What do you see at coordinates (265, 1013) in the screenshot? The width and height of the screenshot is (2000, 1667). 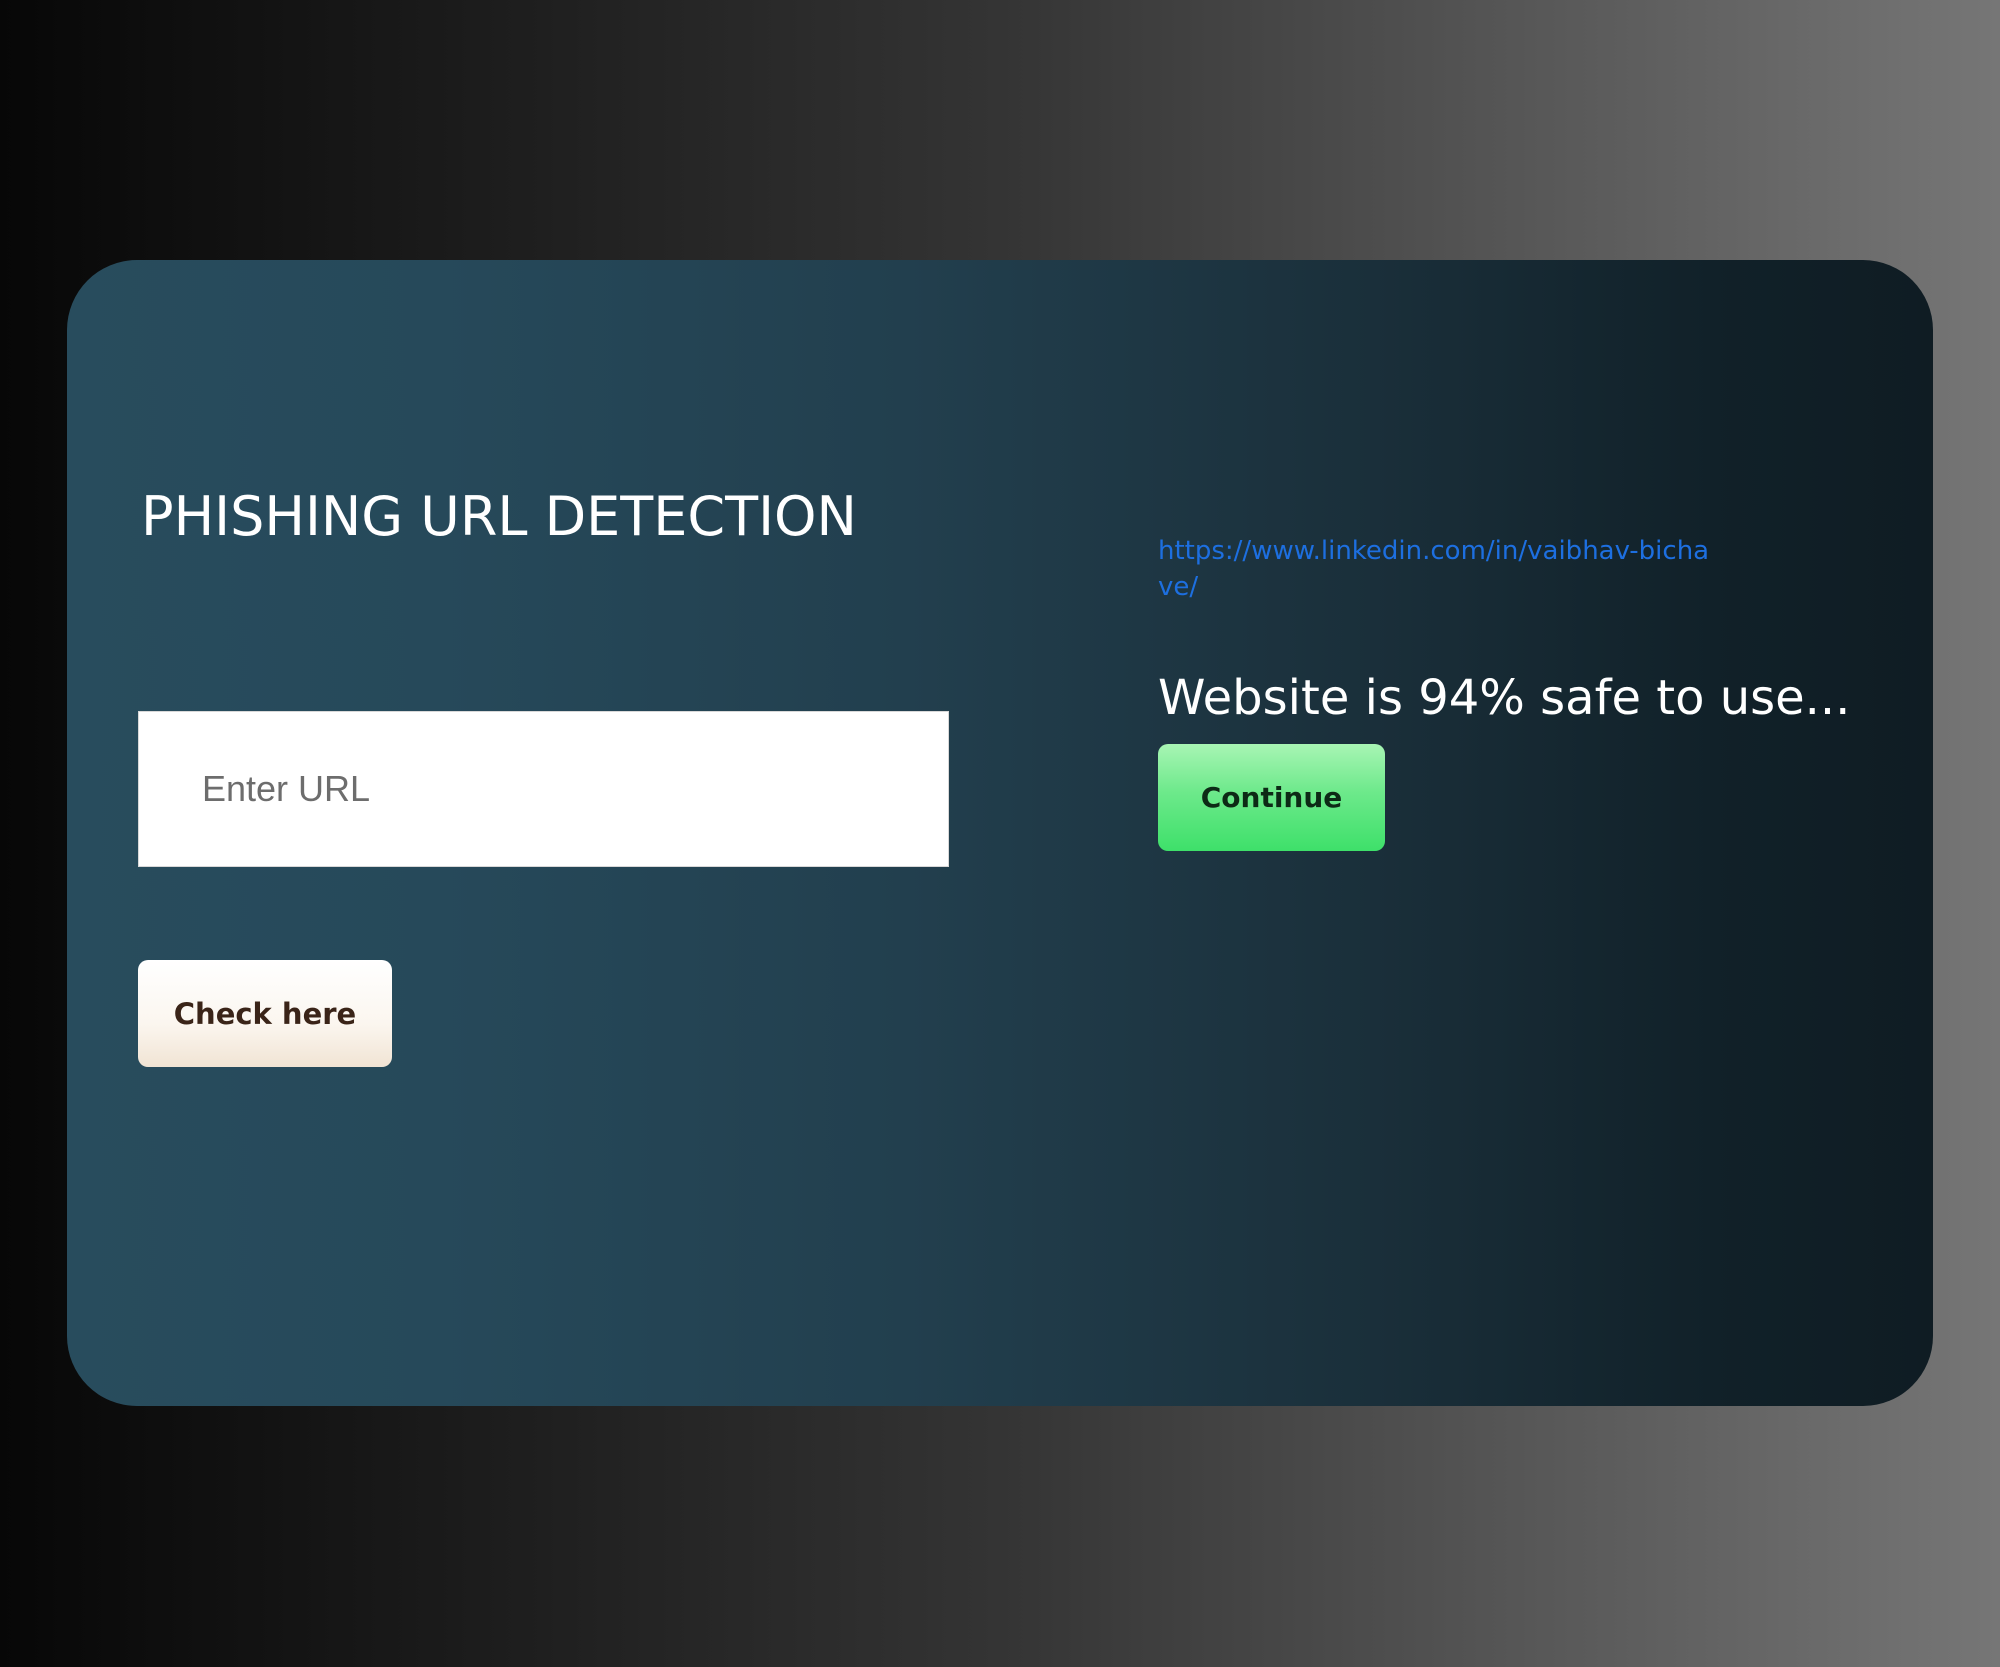 I see `check-here-button: Check here` at bounding box center [265, 1013].